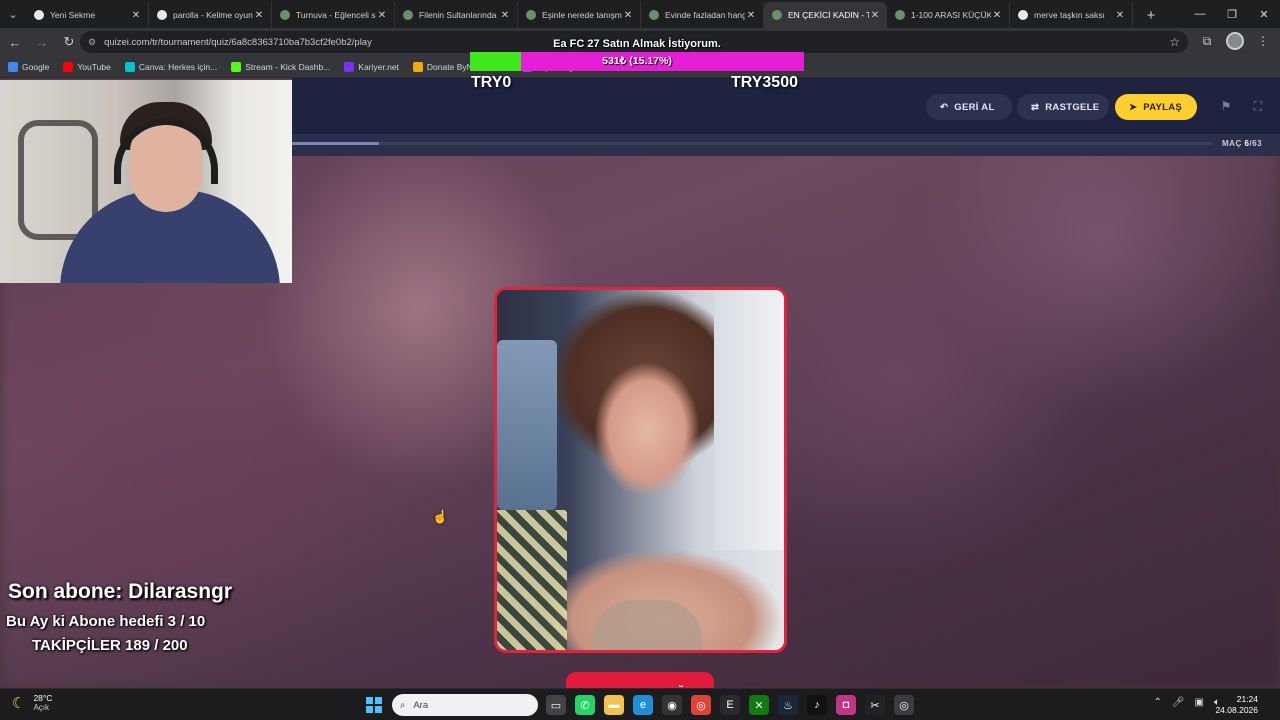 This screenshot has height=720, width=1280. I want to click on contestant-name-button: AFRA SARAÇOĞLU, so click(640, 680).